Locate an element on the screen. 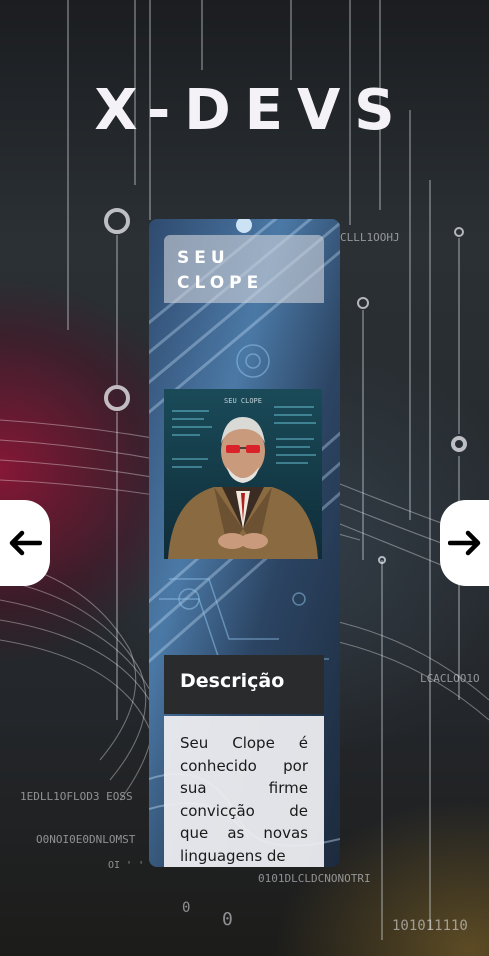 Image resolution: width=489 pixels, height=956 pixels. svg-text: O0NOI0E0DNLOMST is located at coordinates (86, 839).